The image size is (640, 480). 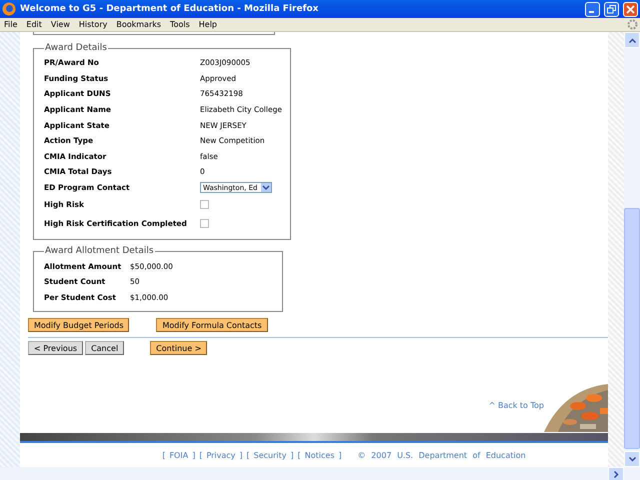 I want to click on footer-link: Privacy, so click(x=221, y=455).